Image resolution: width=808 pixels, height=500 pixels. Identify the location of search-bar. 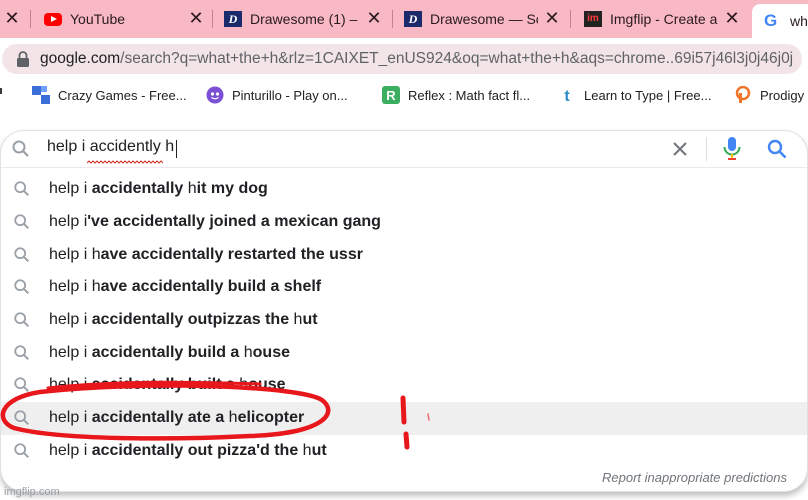
(404, 149).